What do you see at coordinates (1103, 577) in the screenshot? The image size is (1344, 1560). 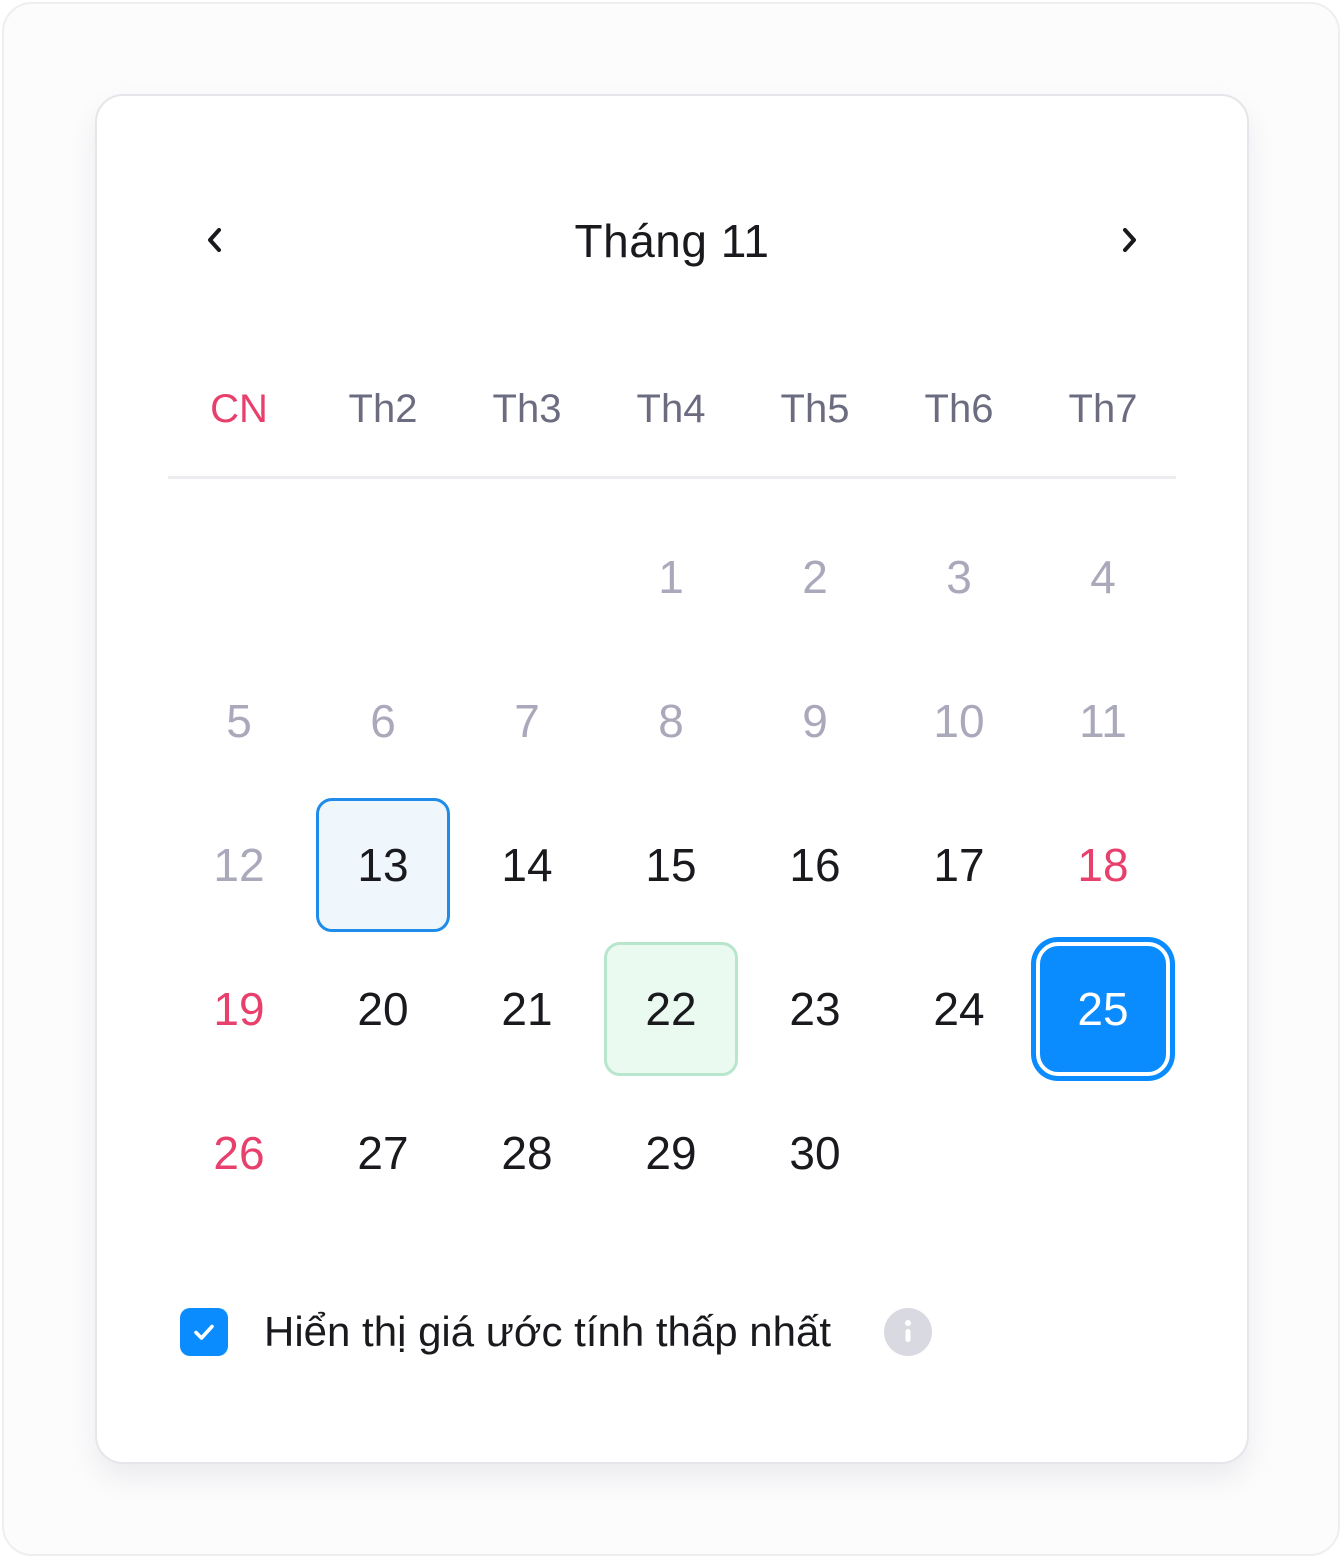 I see `day-cell-4: 4` at bounding box center [1103, 577].